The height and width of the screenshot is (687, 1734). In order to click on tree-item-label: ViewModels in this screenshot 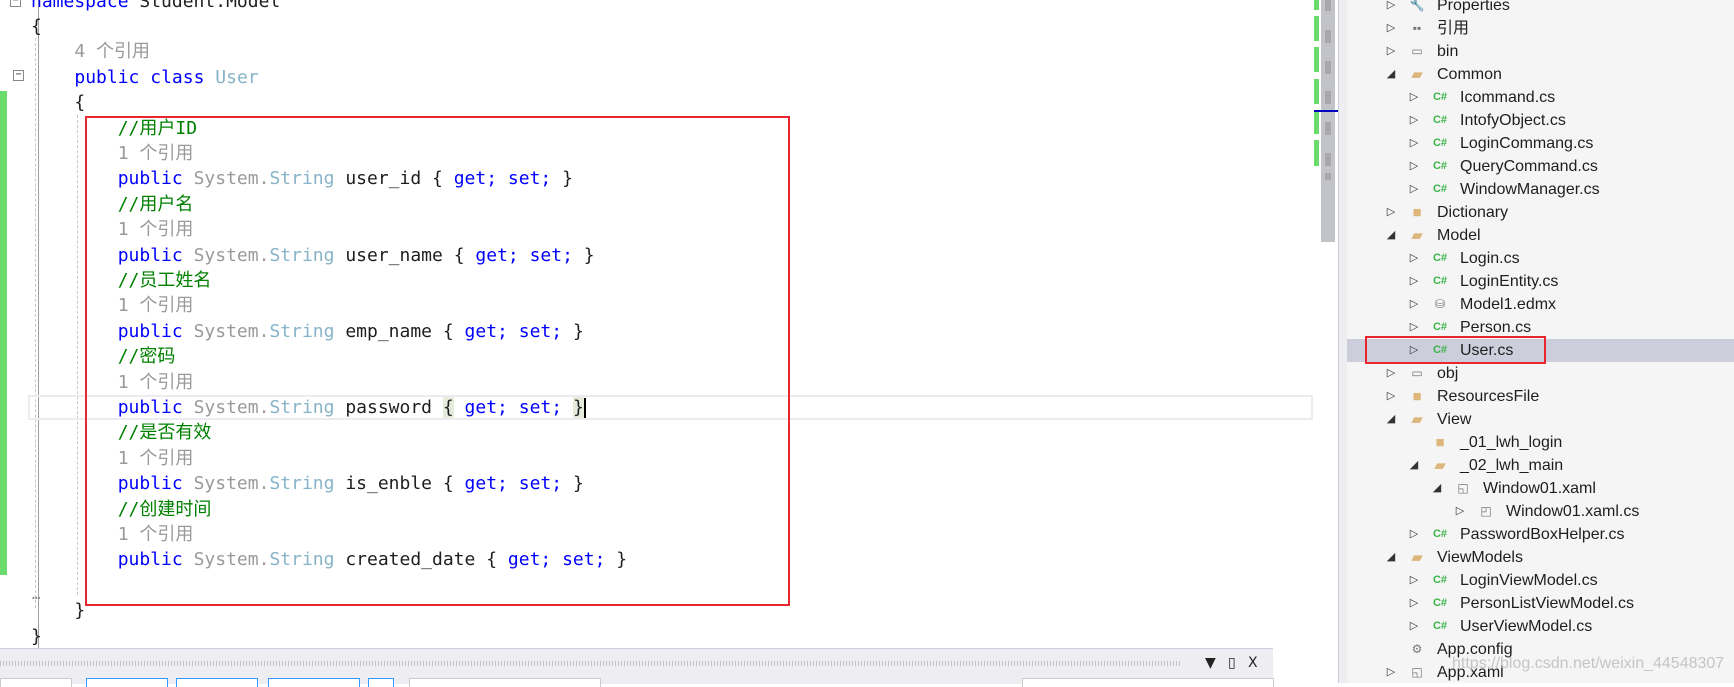, I will do `click(1480, 557)`.